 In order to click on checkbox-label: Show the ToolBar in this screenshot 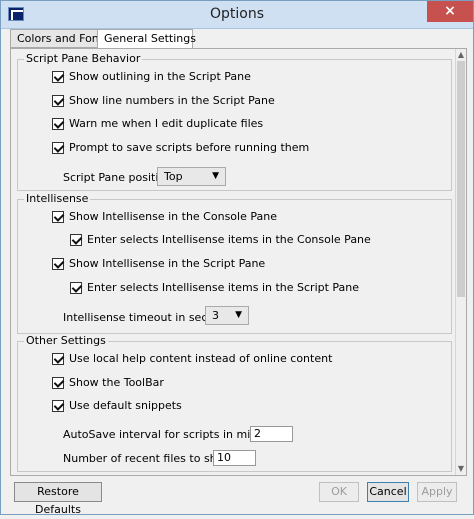, I will do `click(116, 382)`.